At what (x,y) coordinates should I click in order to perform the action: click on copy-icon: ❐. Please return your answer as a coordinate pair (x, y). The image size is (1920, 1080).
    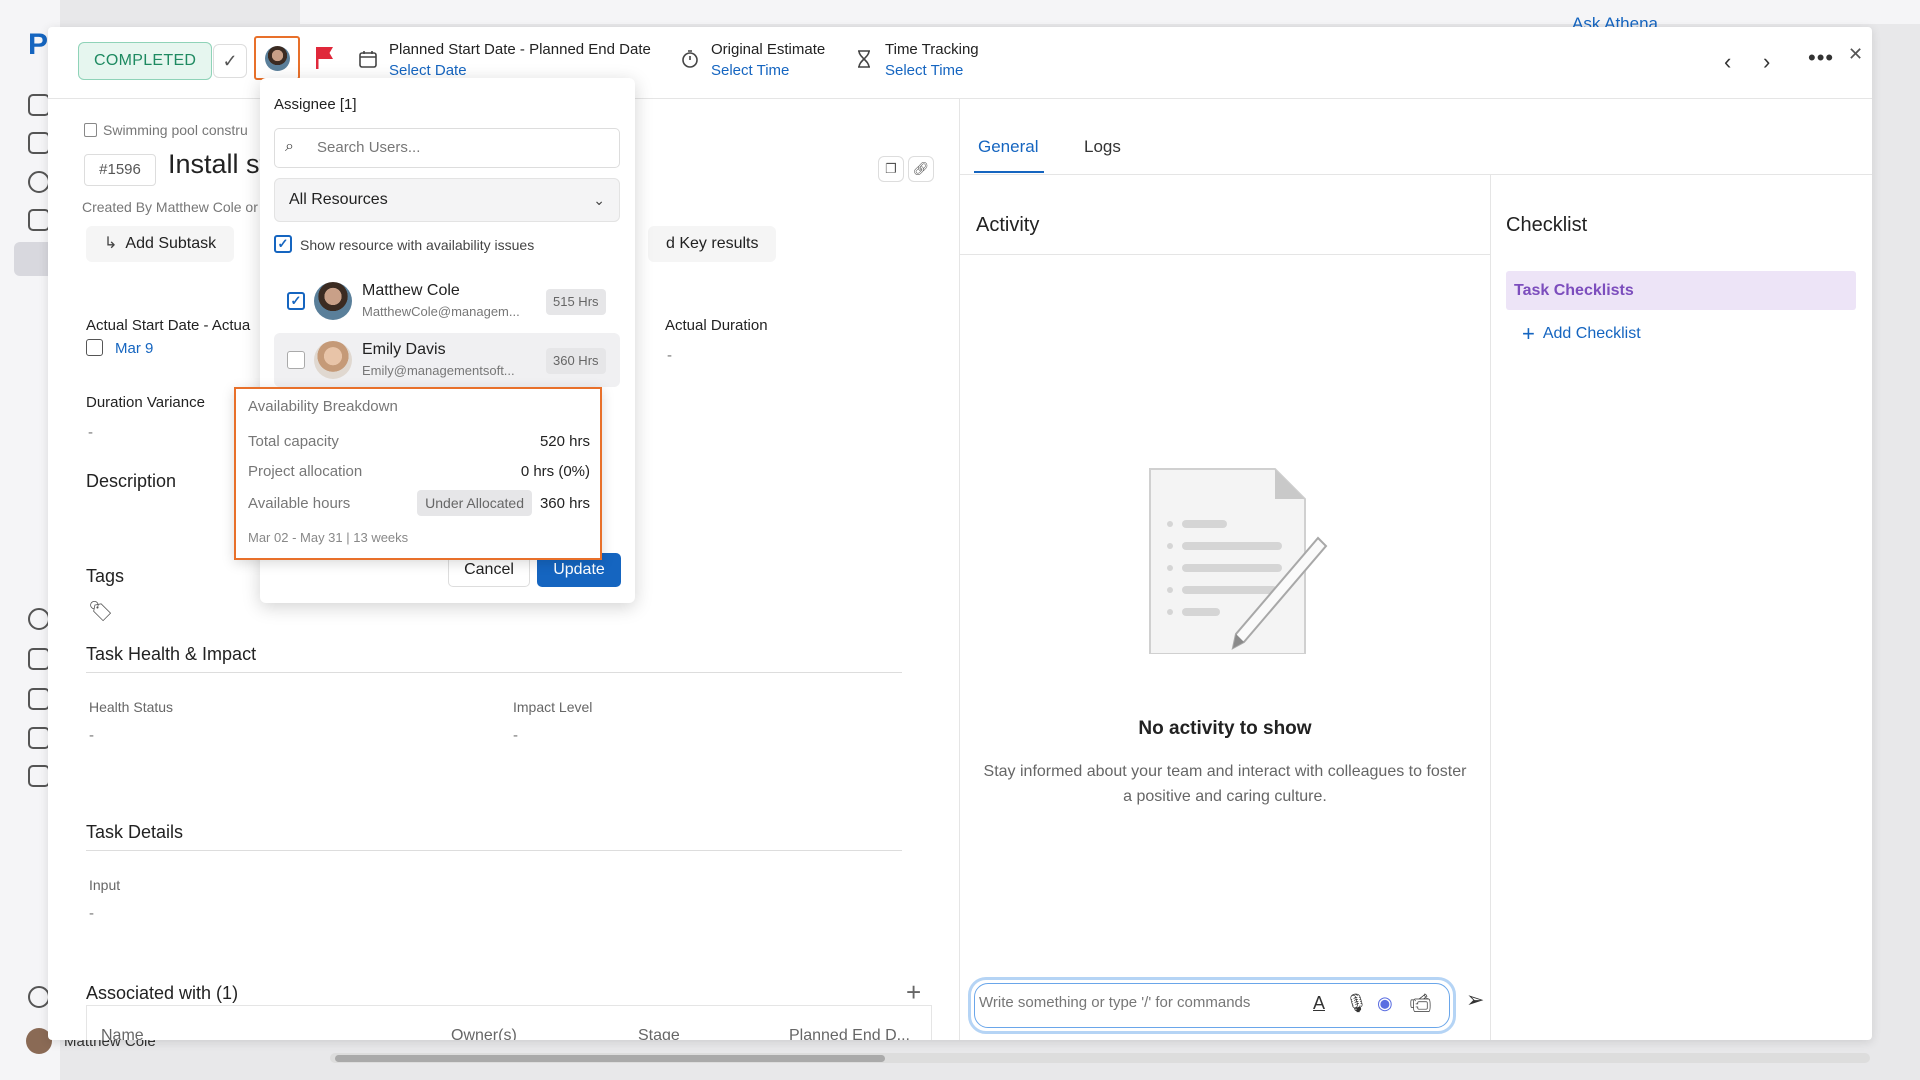
    Looking at the image, I should click on (891, 169).